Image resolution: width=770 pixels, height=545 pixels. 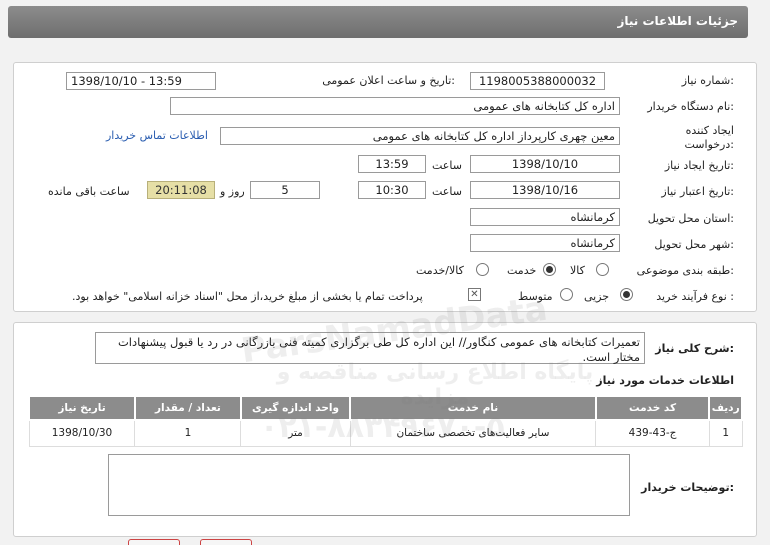 I want to click on buyer-contact-link: اطلاعات تماس خریدار, so click(x=157, y=135).